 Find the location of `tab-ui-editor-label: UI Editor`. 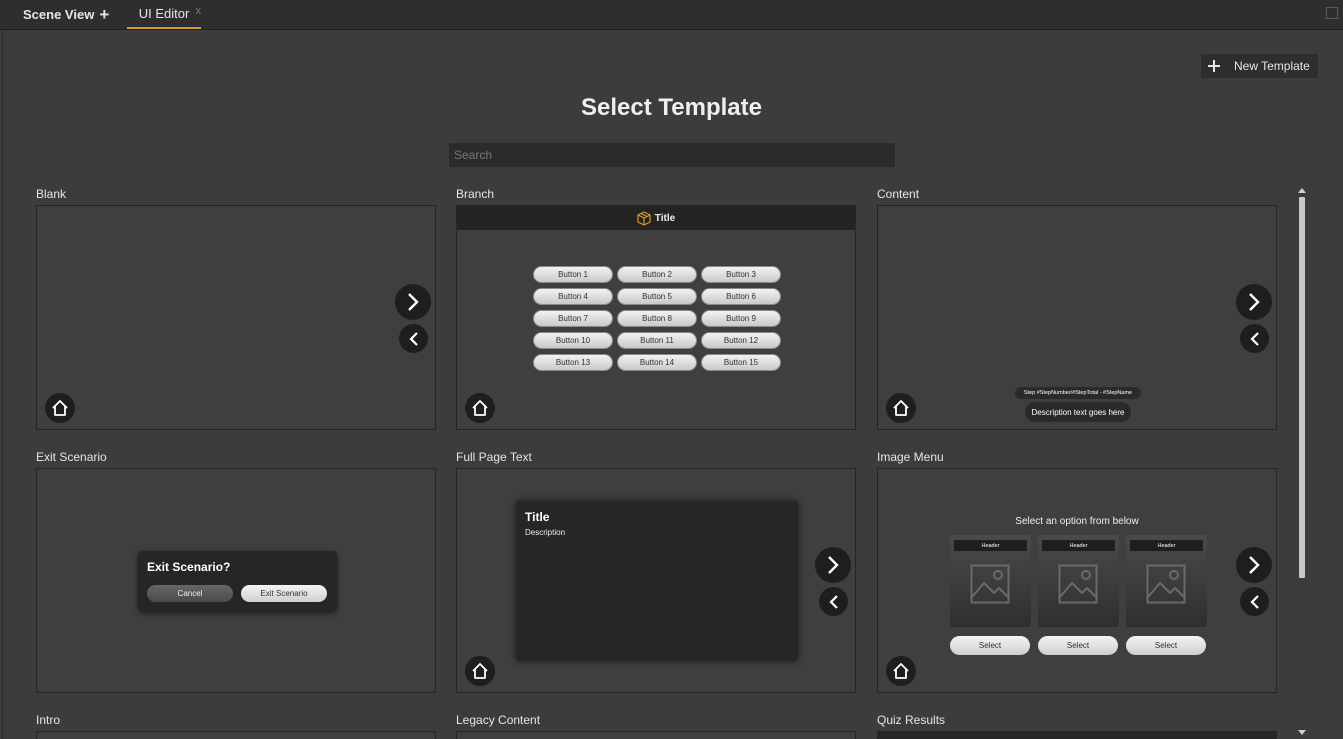

tab-ui-editor-label: UI Editor is located at coordinates (164, 13).